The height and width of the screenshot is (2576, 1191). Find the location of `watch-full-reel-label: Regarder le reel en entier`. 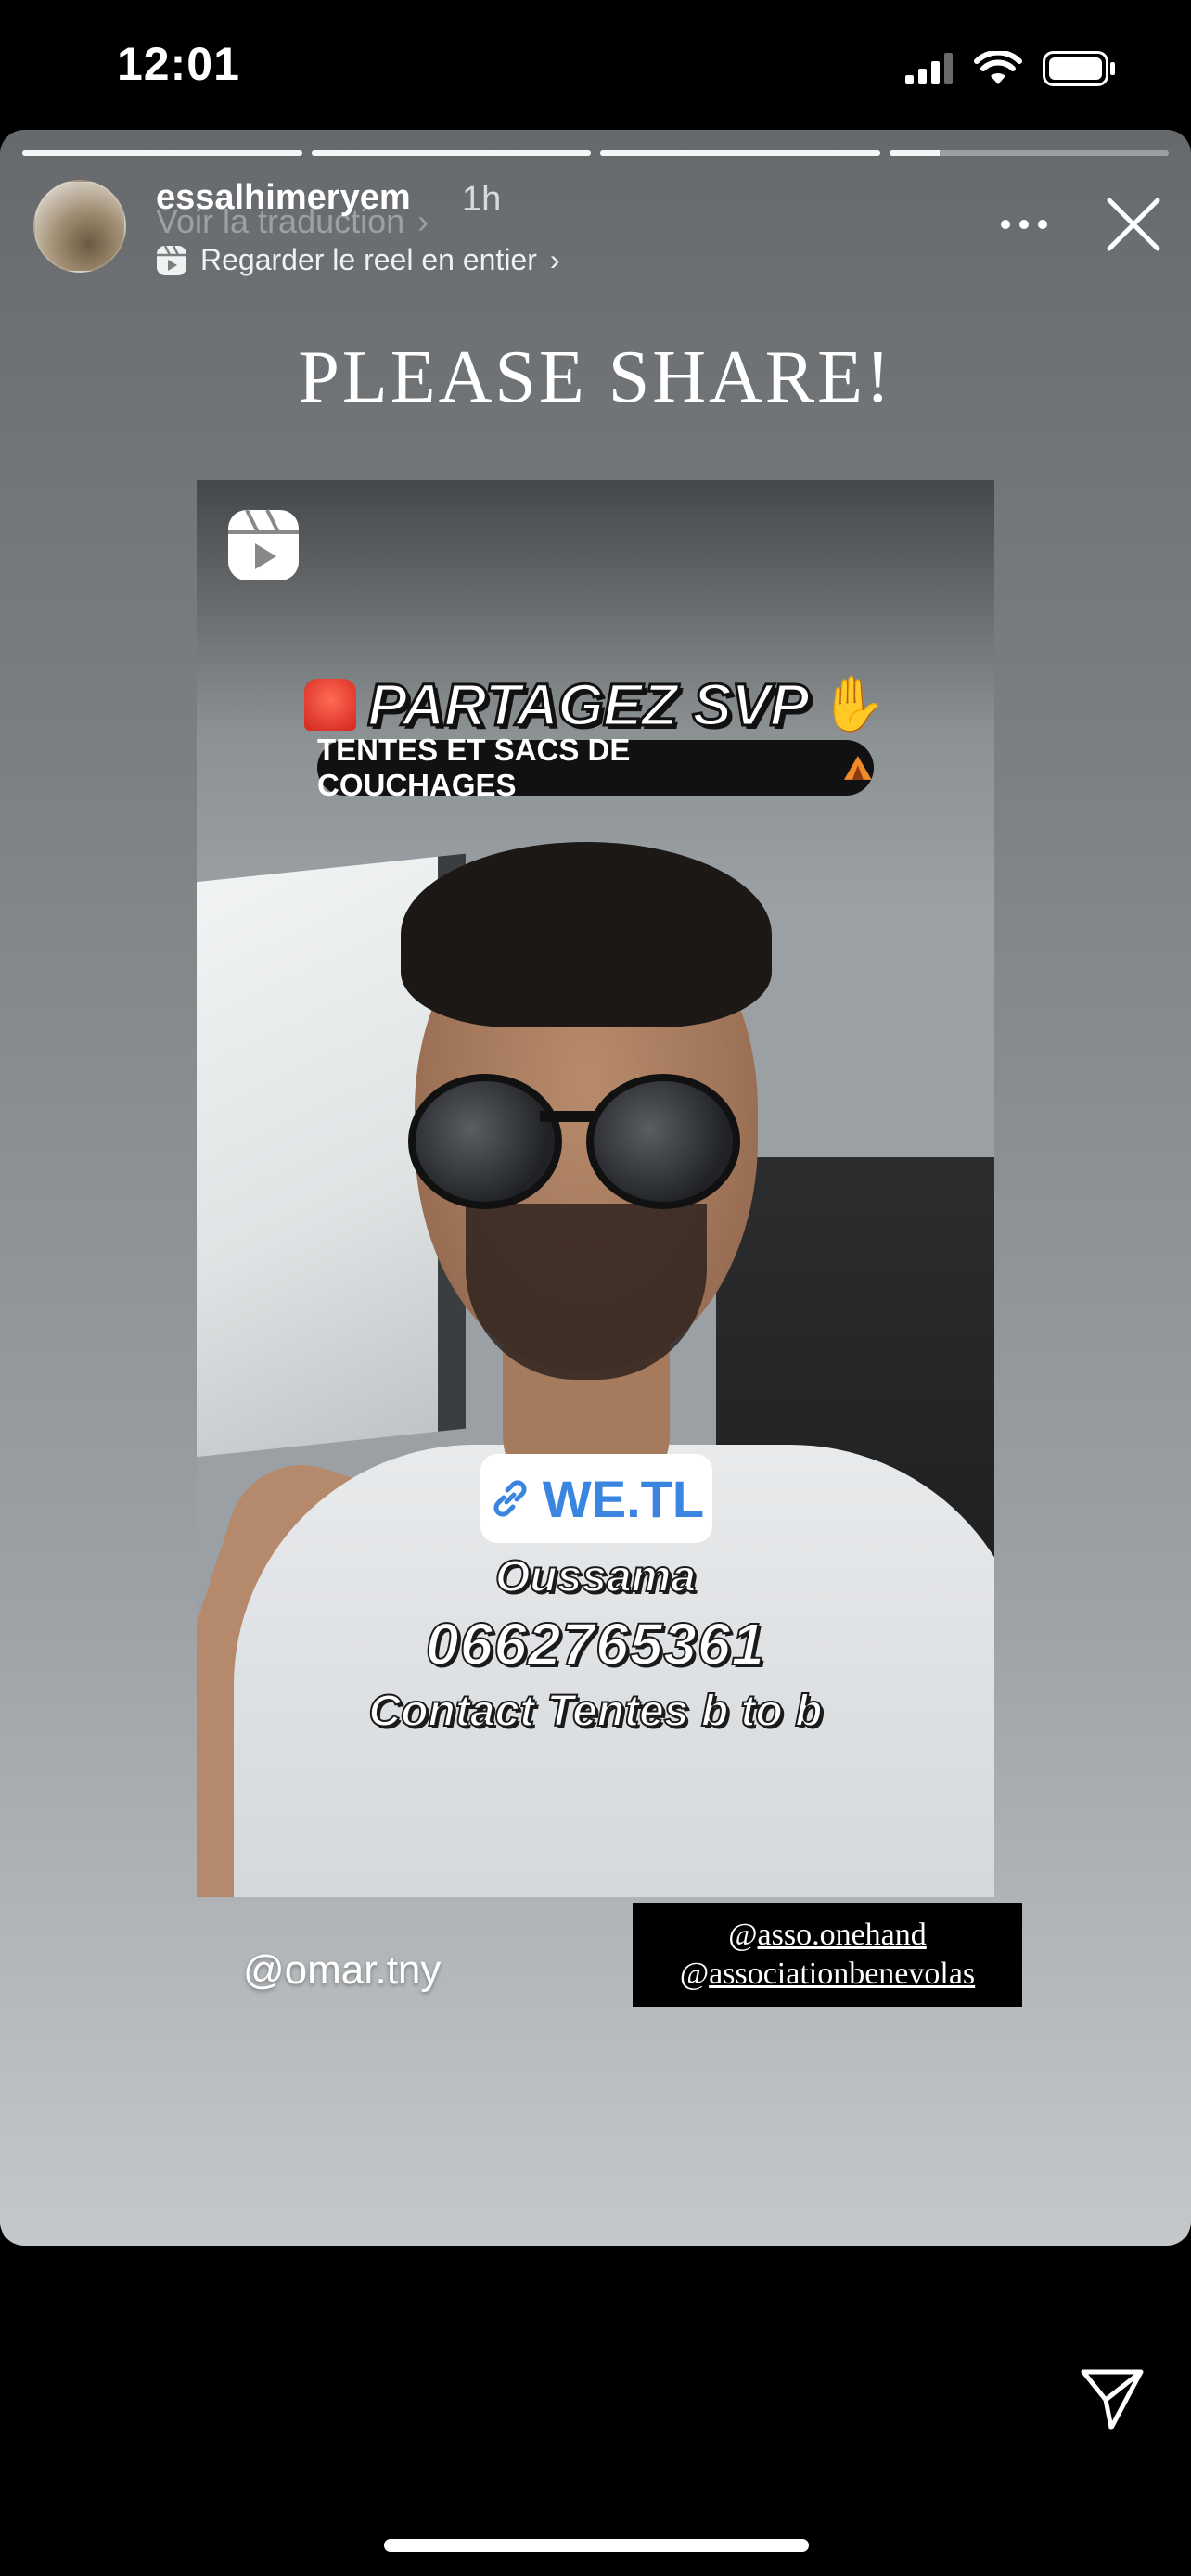

watch-full-reel-label: Regarder le reel en entier is located at coordinates (368, 259).